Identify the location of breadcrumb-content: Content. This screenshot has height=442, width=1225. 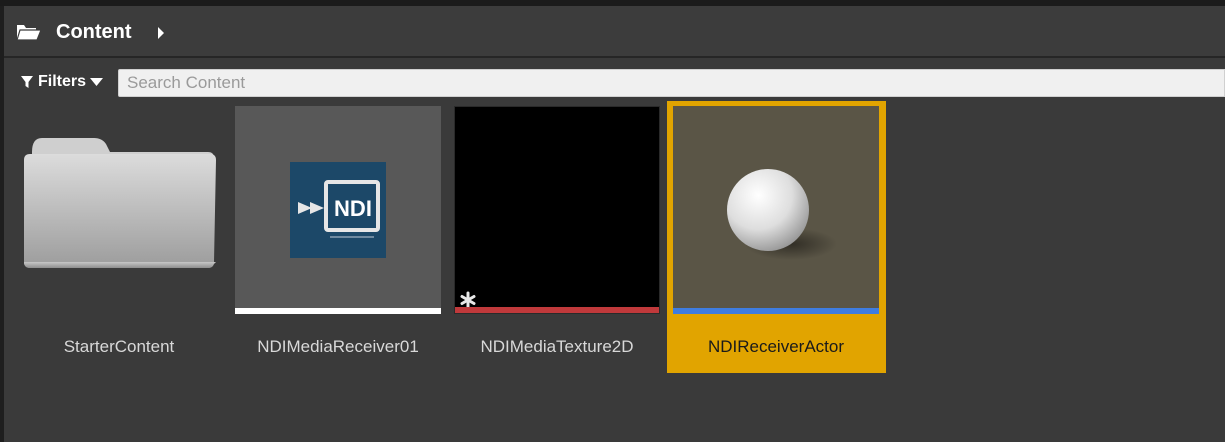
(94, 32).